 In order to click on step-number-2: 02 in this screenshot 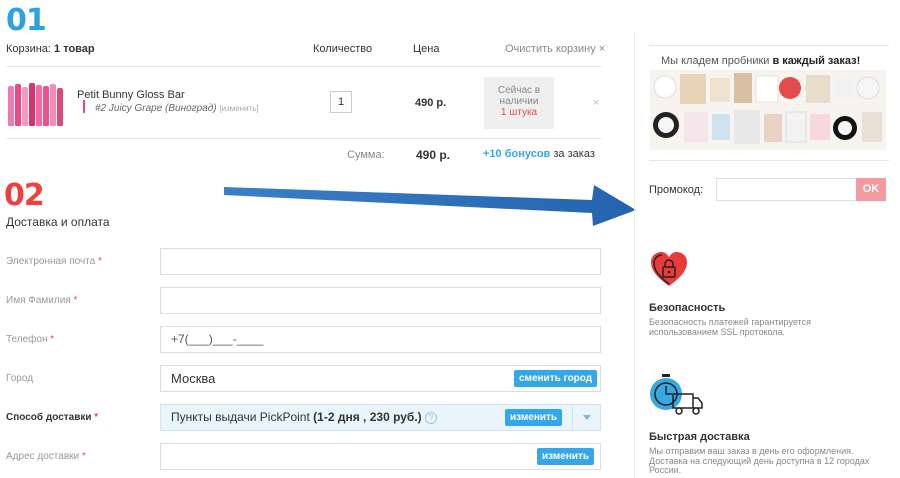, I will do `click(24, 195)`.